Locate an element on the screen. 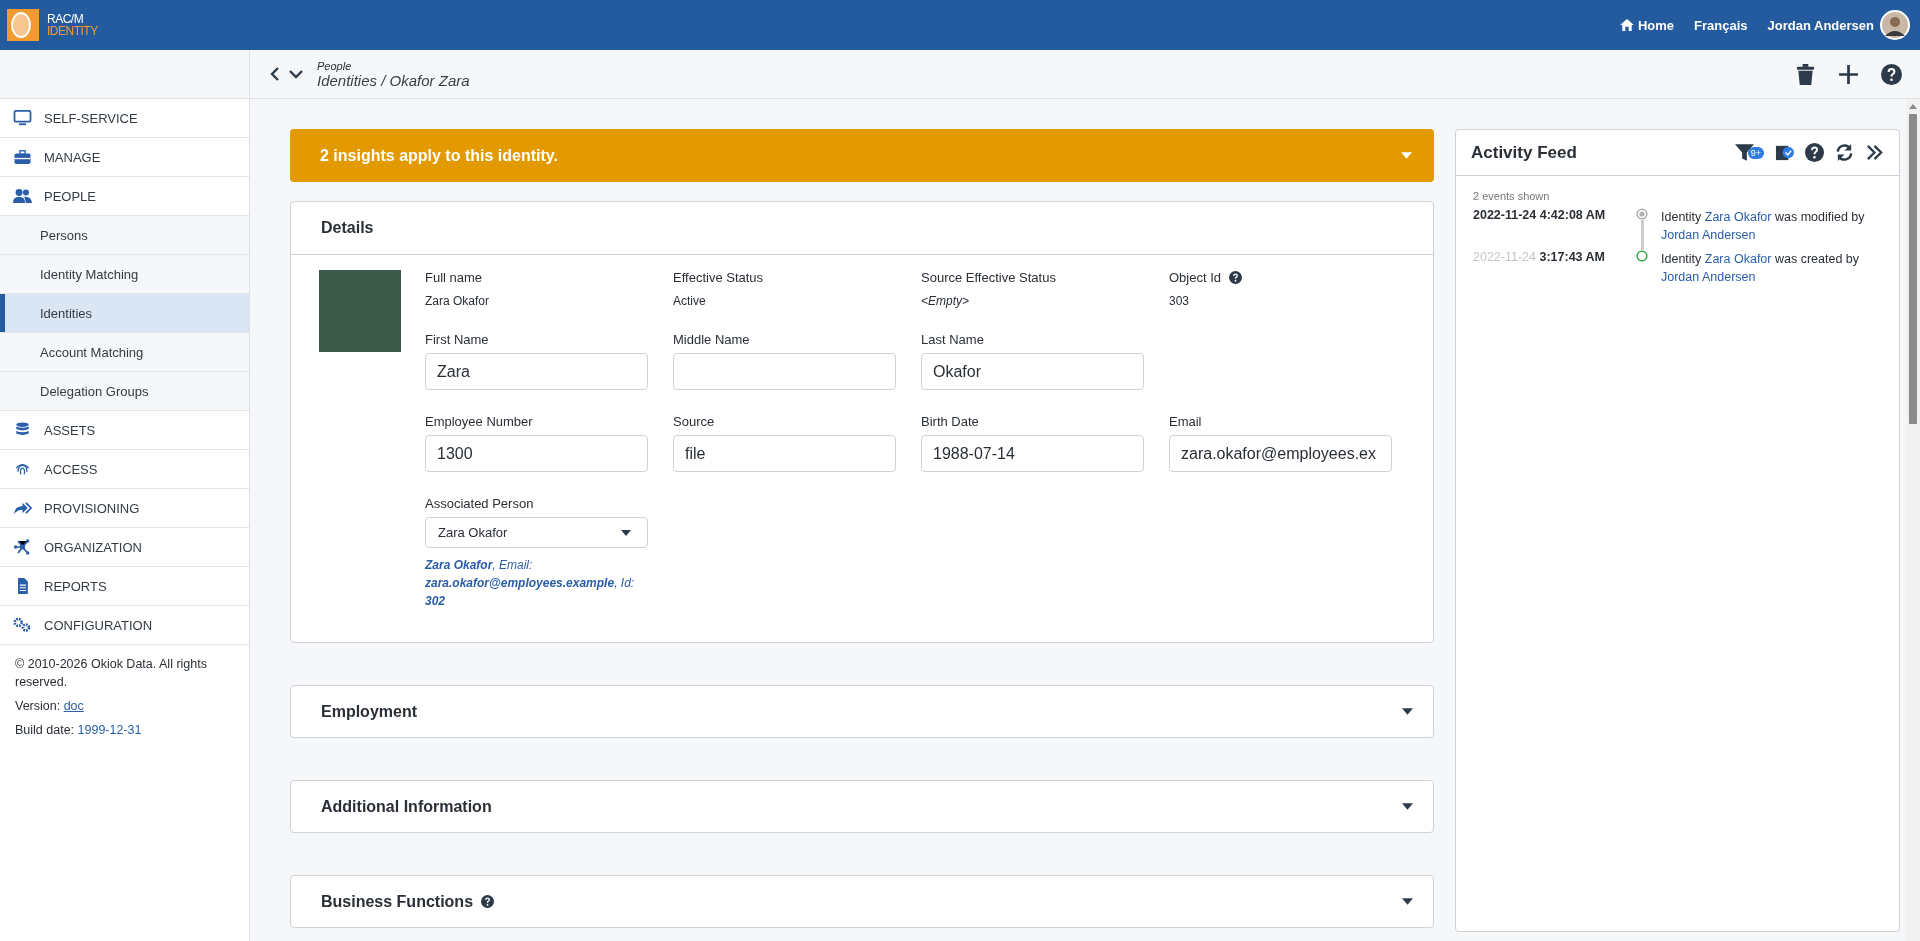  nav-item: MANAGE is located at coordinates (124, 157).